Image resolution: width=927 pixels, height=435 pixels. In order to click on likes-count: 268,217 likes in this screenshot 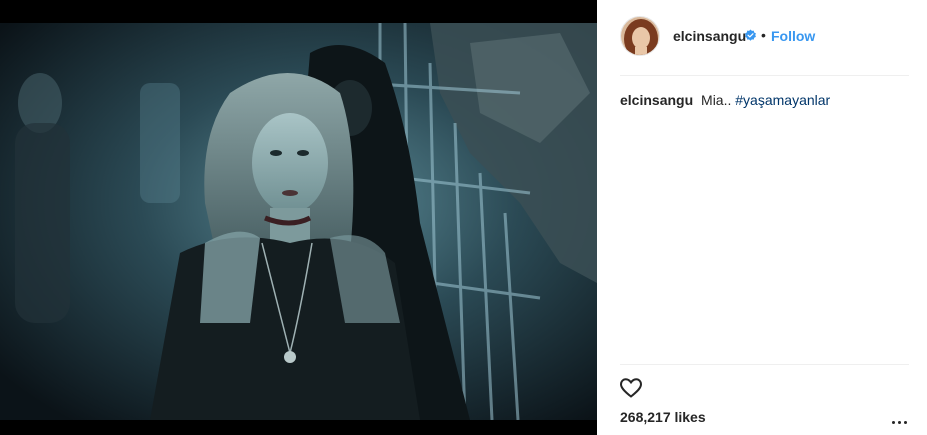, I will do `click(663, 417)`.